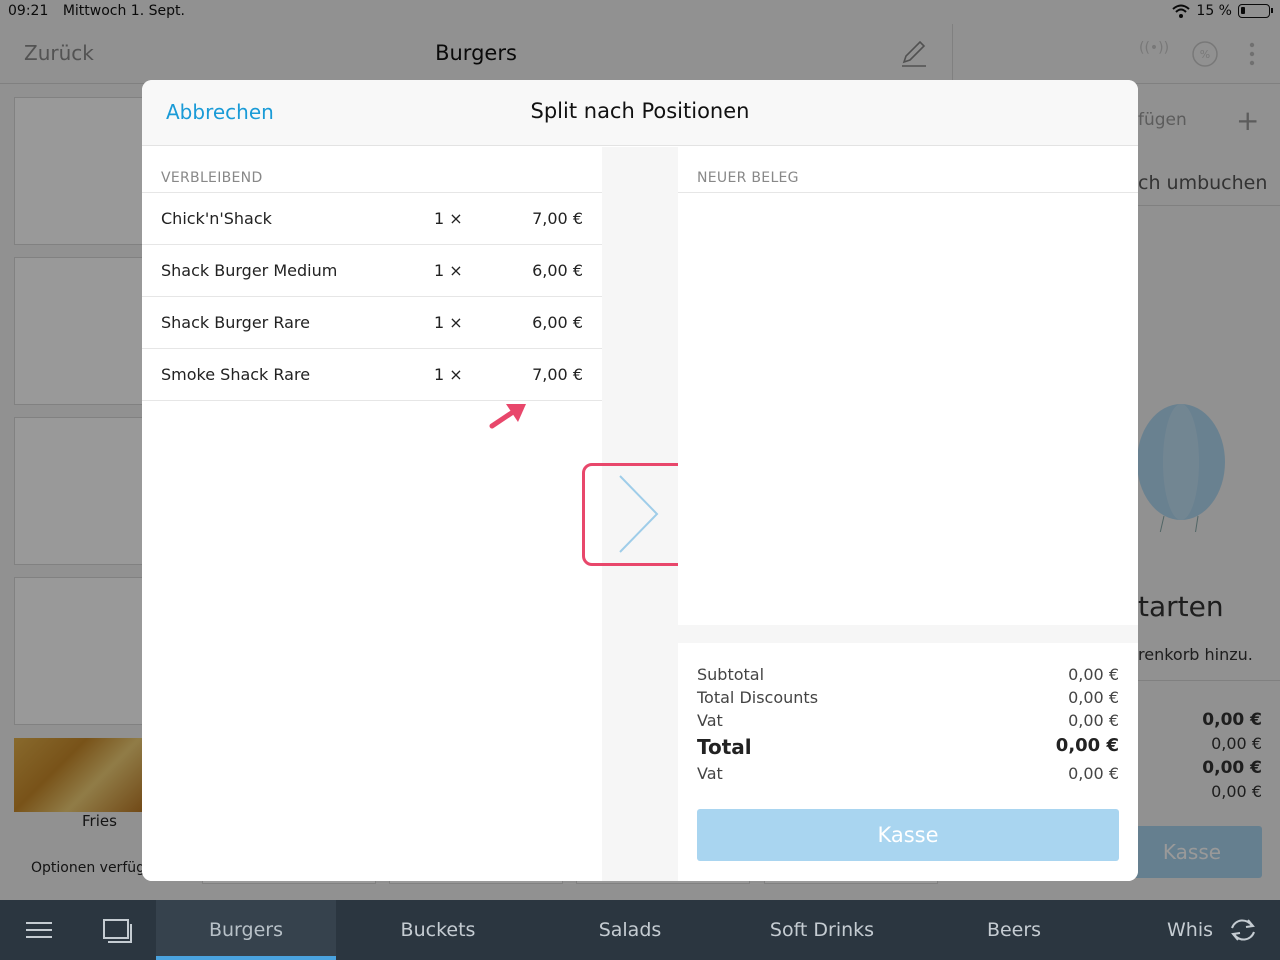 Image resolution: width=1280 pixels, height=960 pixels. Describe the element at coordinates (507, 416) in the screenshot. I see `annotation-arrow-icon` at that location.